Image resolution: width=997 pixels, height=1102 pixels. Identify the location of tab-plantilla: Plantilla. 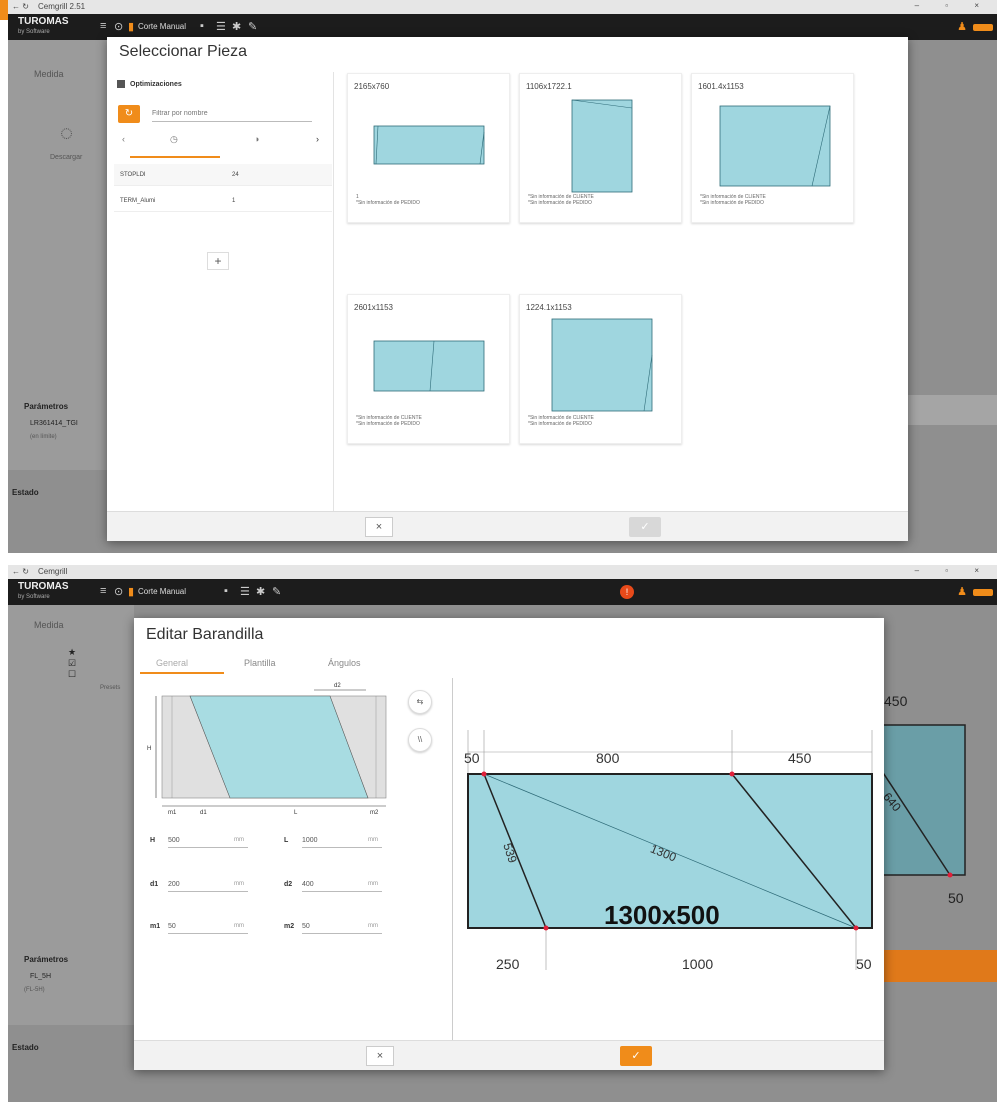
(260, 663).